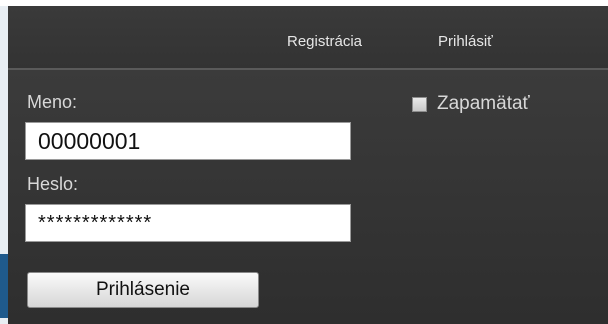  Describe the element at coordinates (324, 41) in the screenshot. I see `register-link: Registrácia` at that location.